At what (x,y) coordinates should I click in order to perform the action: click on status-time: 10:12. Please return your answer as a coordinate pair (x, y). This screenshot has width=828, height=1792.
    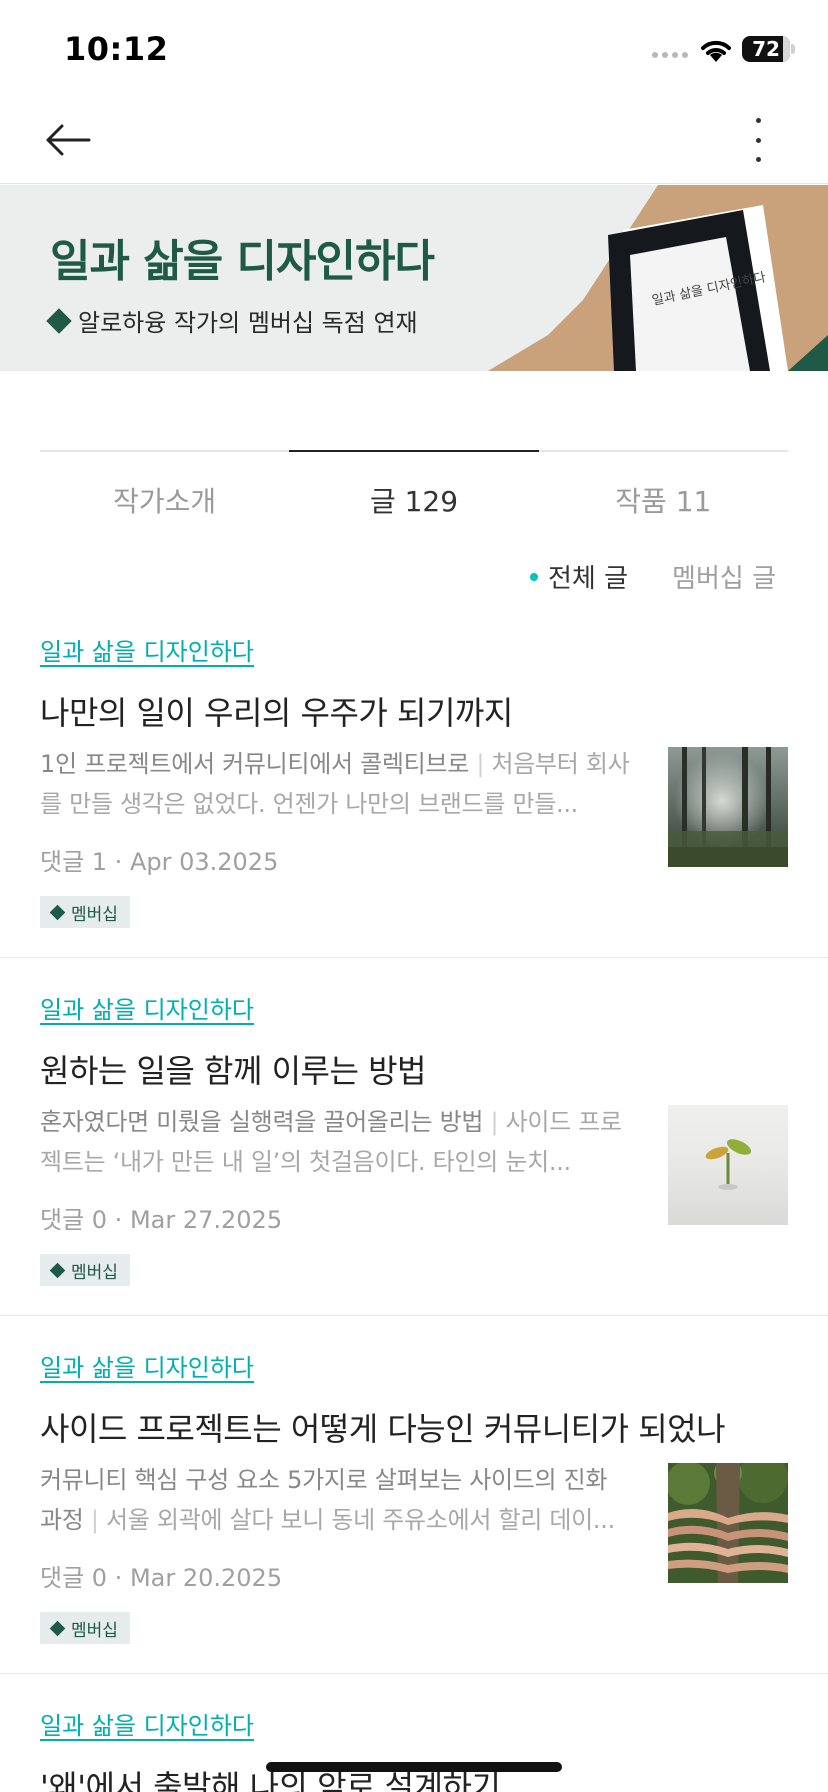
    Looking at the image, I should click on (116, 49).